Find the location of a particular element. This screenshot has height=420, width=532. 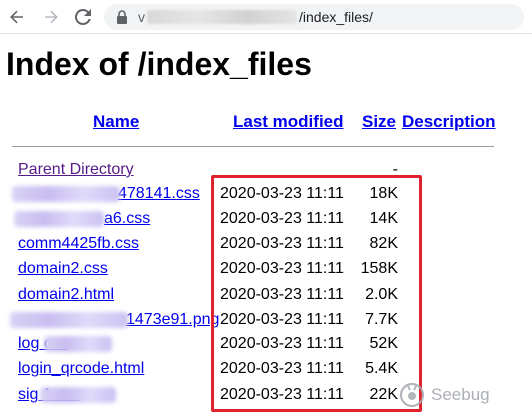

file-link: 1473e91.png is located at coordinates (172, 319).